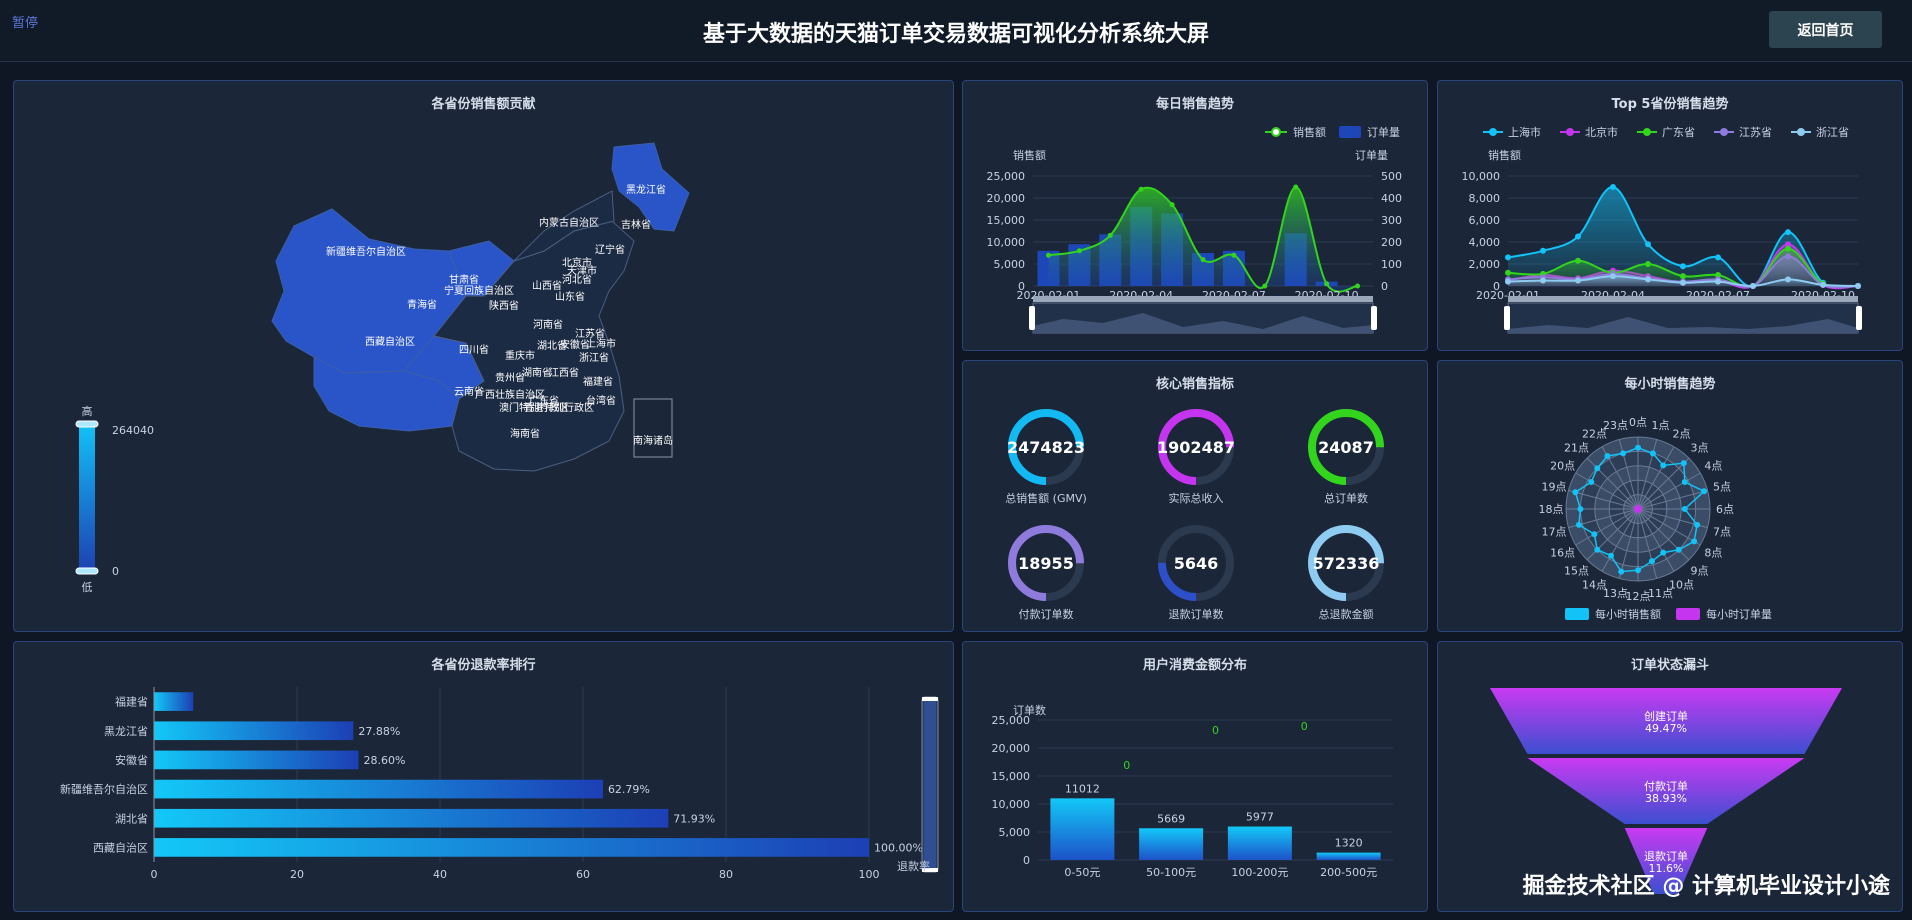 The width and height of the screenshot is (1912, 920). Describe the element at coordinates (547, 285) in the screenshot. I see `province-label: 山西省` at that location.